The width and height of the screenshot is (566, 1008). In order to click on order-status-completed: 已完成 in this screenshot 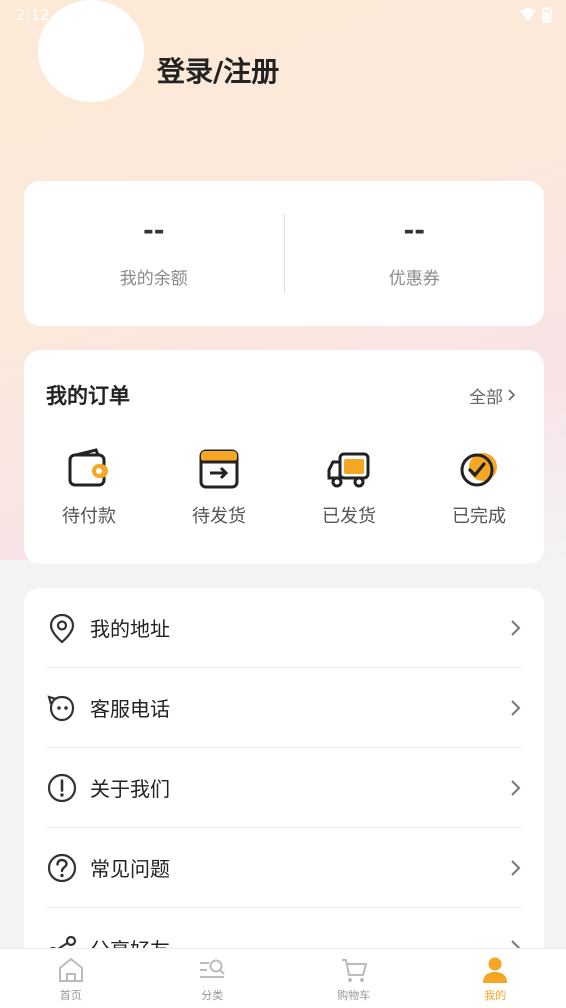, I will do `click(479, 487)`.